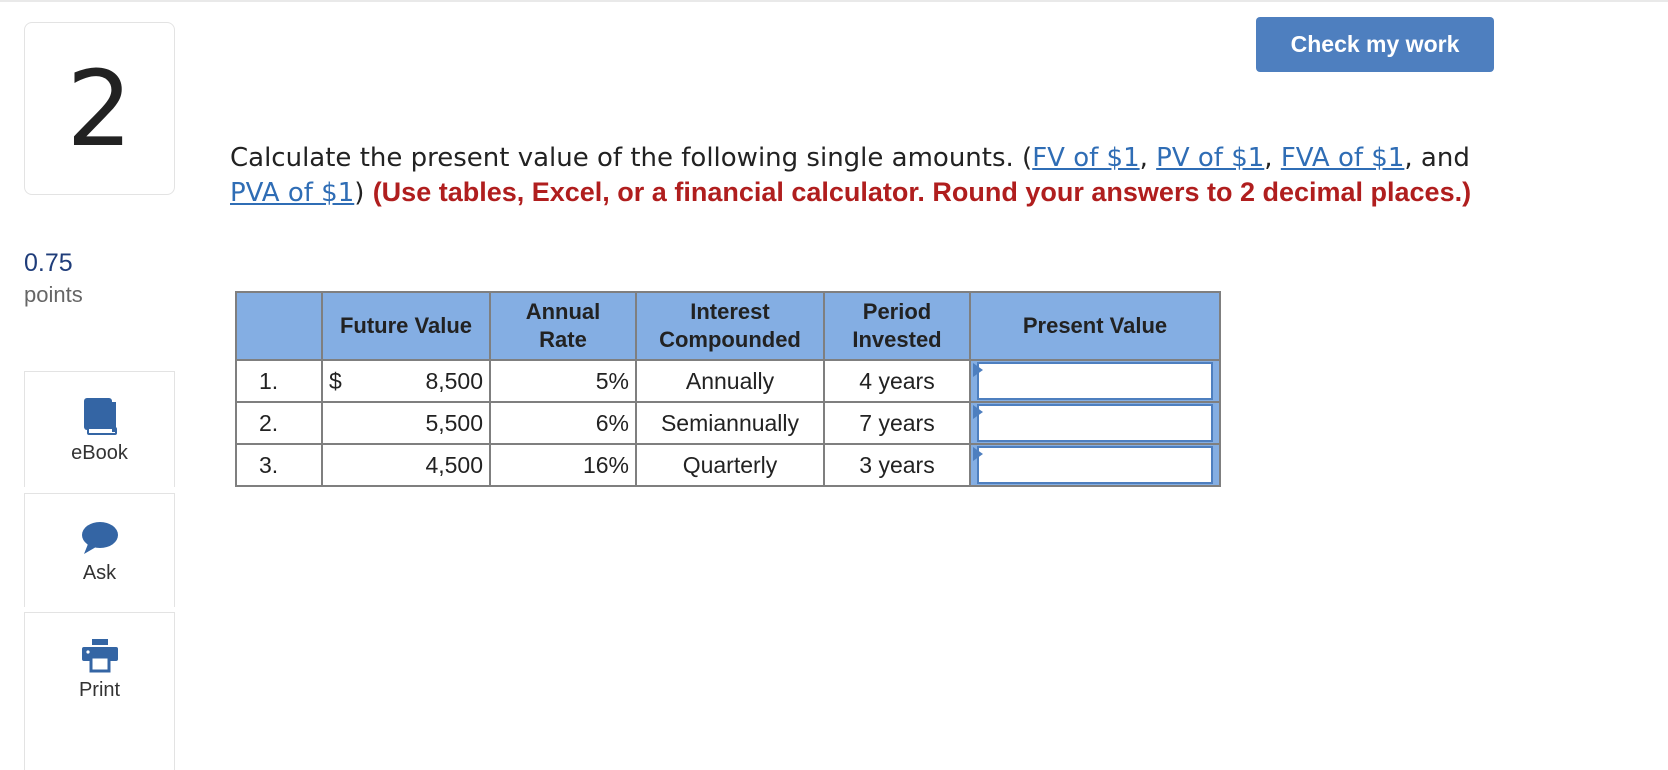  What do you see at coordinates (454, 464) in the screenshot?
I see `future-value: 4,500` at bounding box center [454, 464].